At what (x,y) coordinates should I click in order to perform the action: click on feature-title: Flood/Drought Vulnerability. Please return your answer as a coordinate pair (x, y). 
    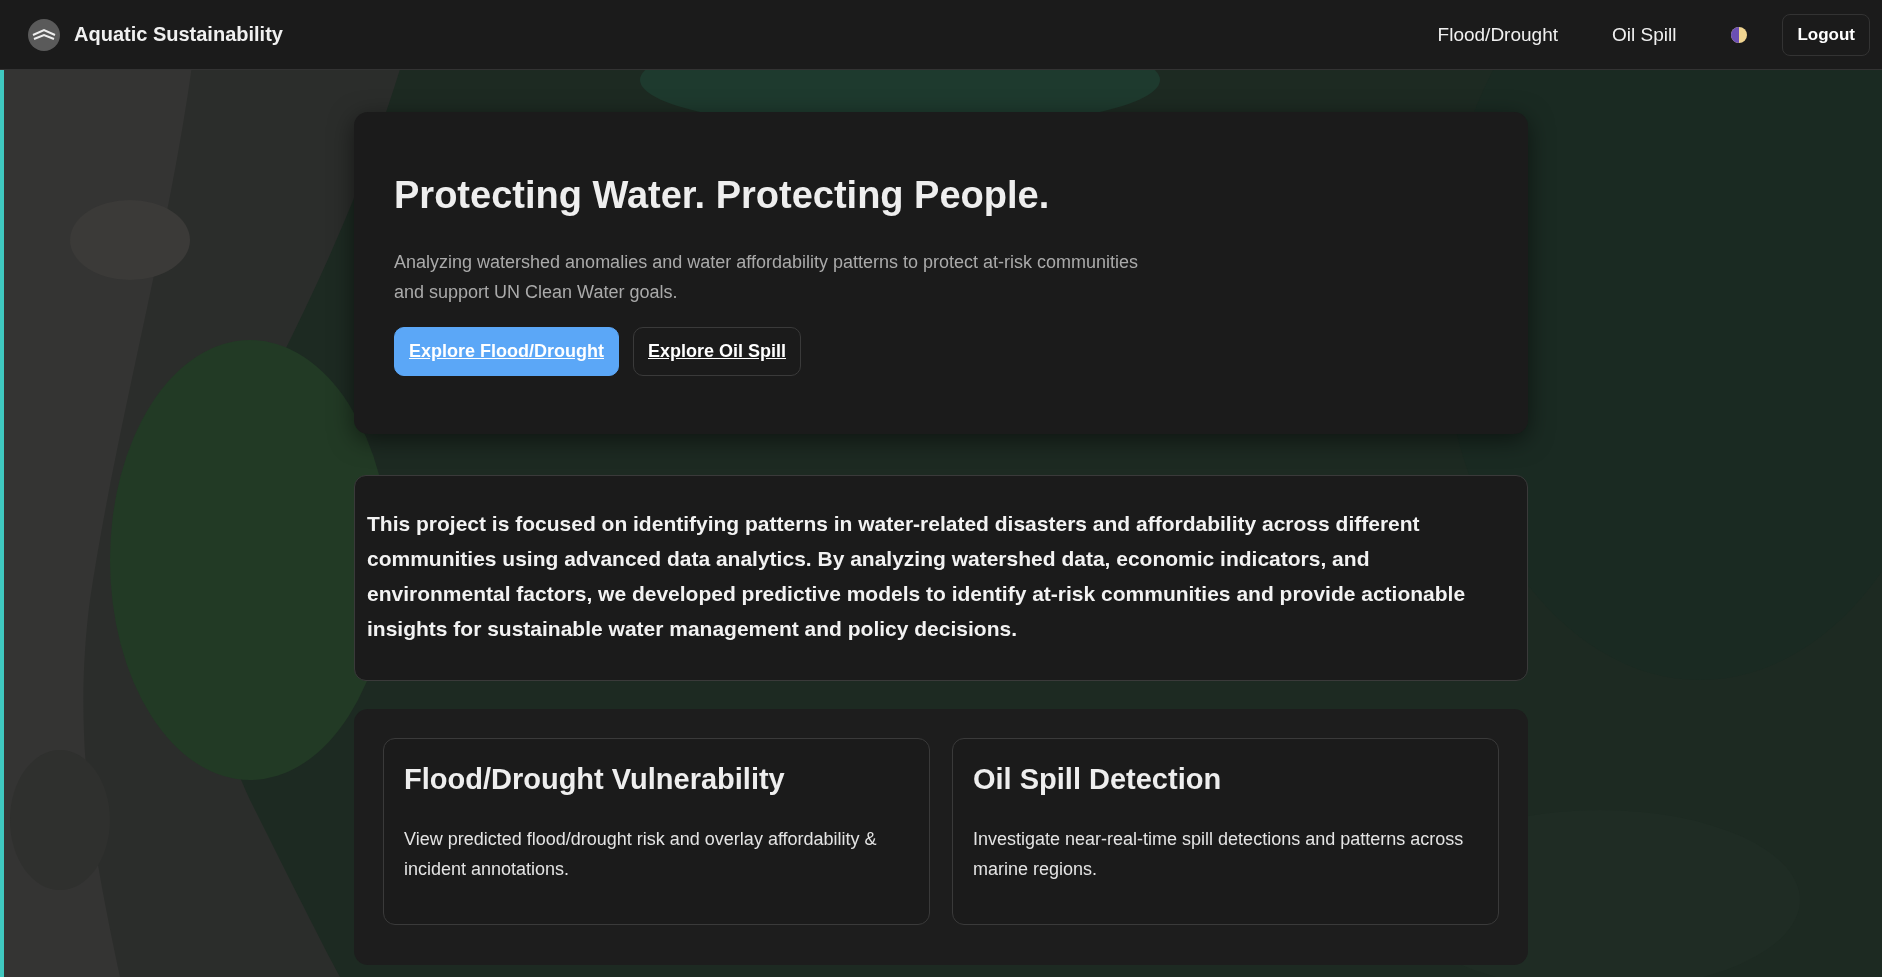
    Looking at the image, I should click on (595, 779).